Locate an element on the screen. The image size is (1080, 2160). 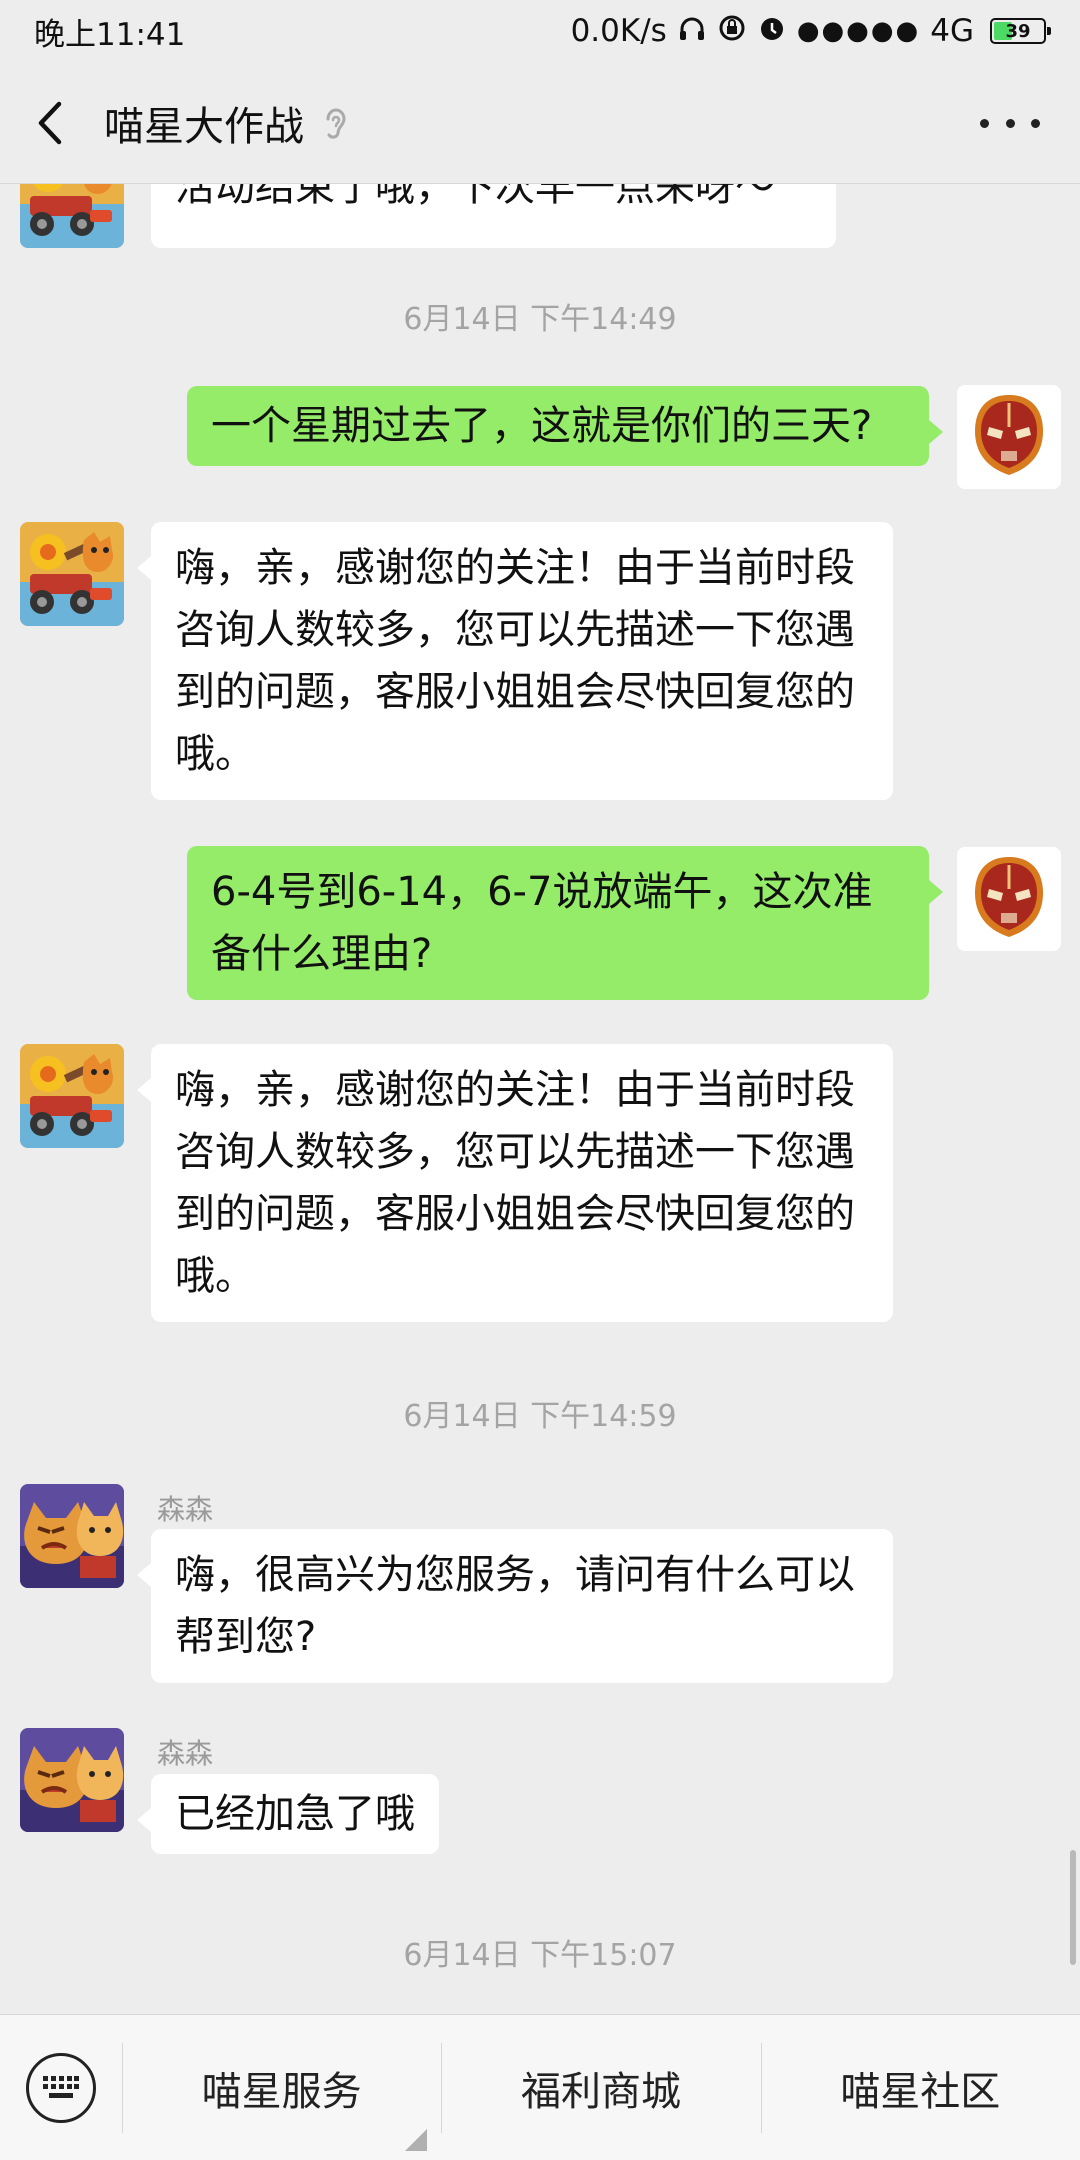
menu-item-label: 喵星社区 is located at coordinates (920, 2091).